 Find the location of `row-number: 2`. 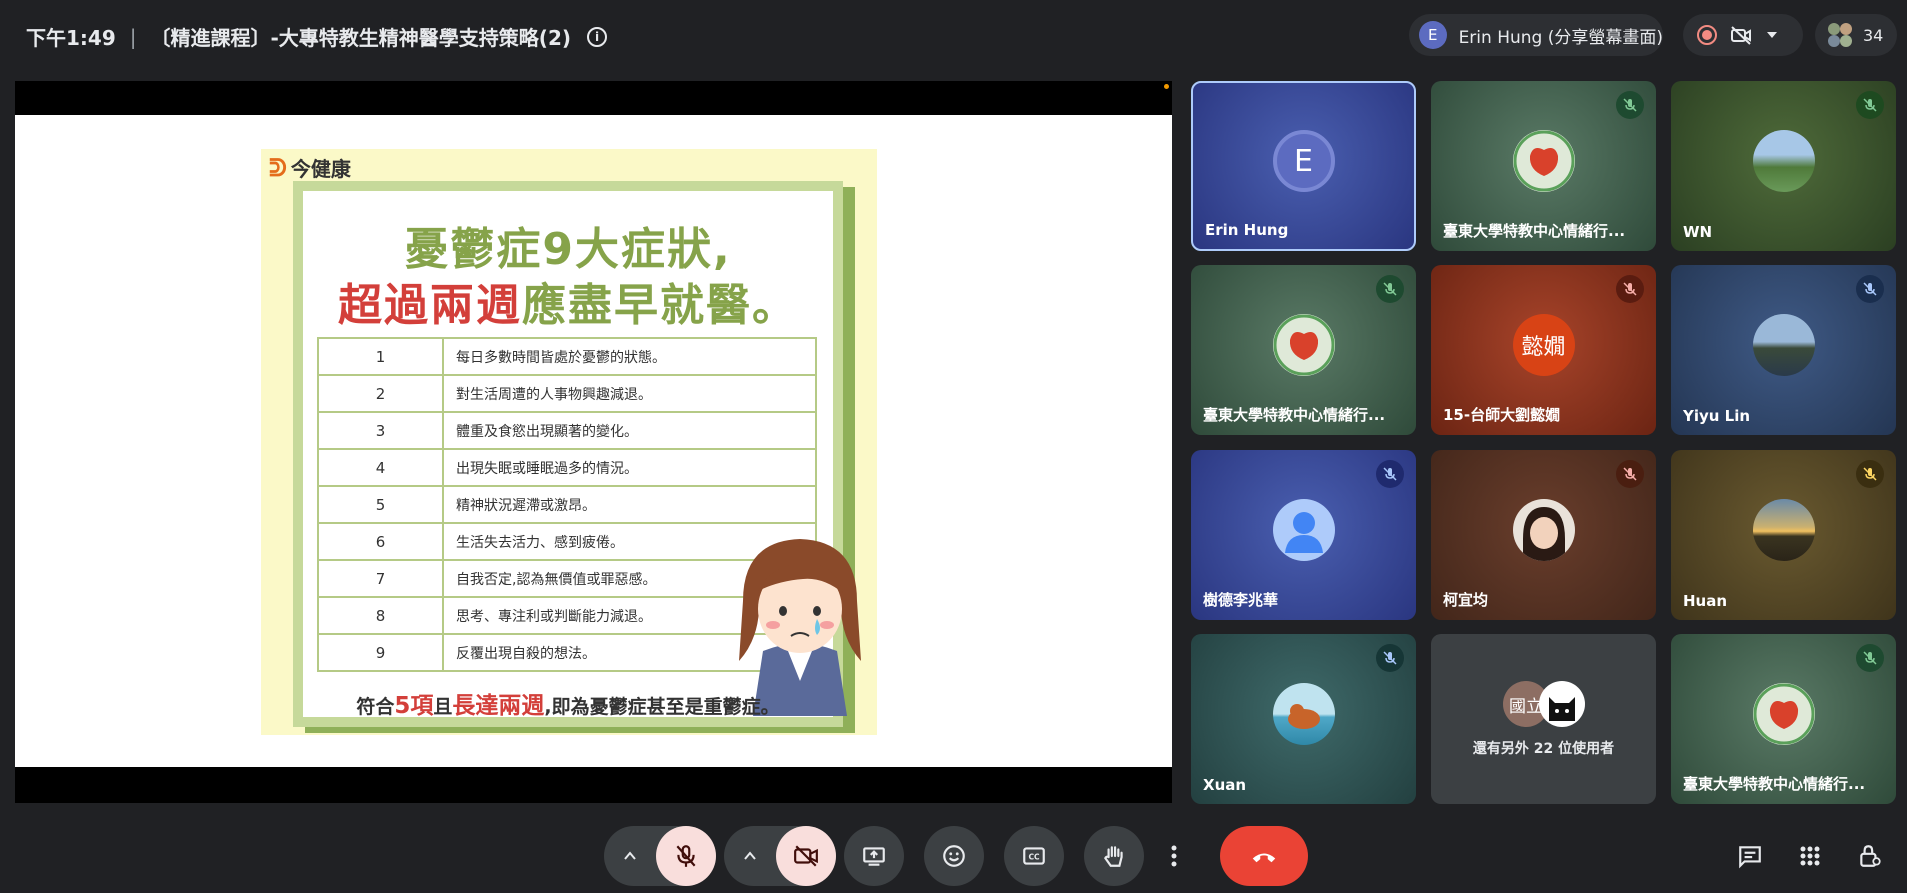

row-number: 2 is located at coordinates (380, 393).